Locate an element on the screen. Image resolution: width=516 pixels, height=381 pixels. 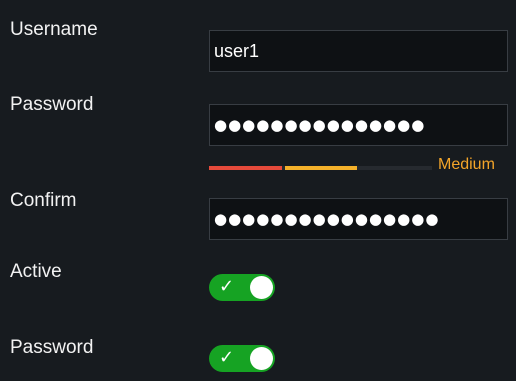
password-label: Password is located at coordinates (52, 104).